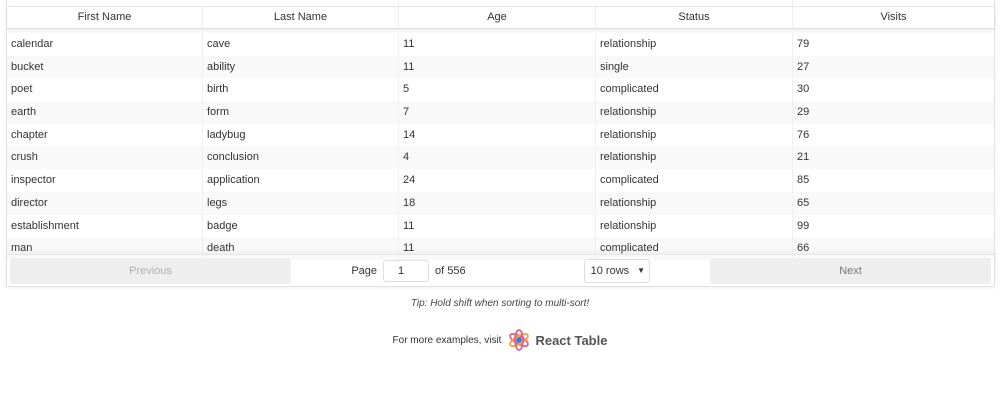 This screenshot has height=420, width=1000. I want to click on cell-first-name: chapter, so click(105, 135).